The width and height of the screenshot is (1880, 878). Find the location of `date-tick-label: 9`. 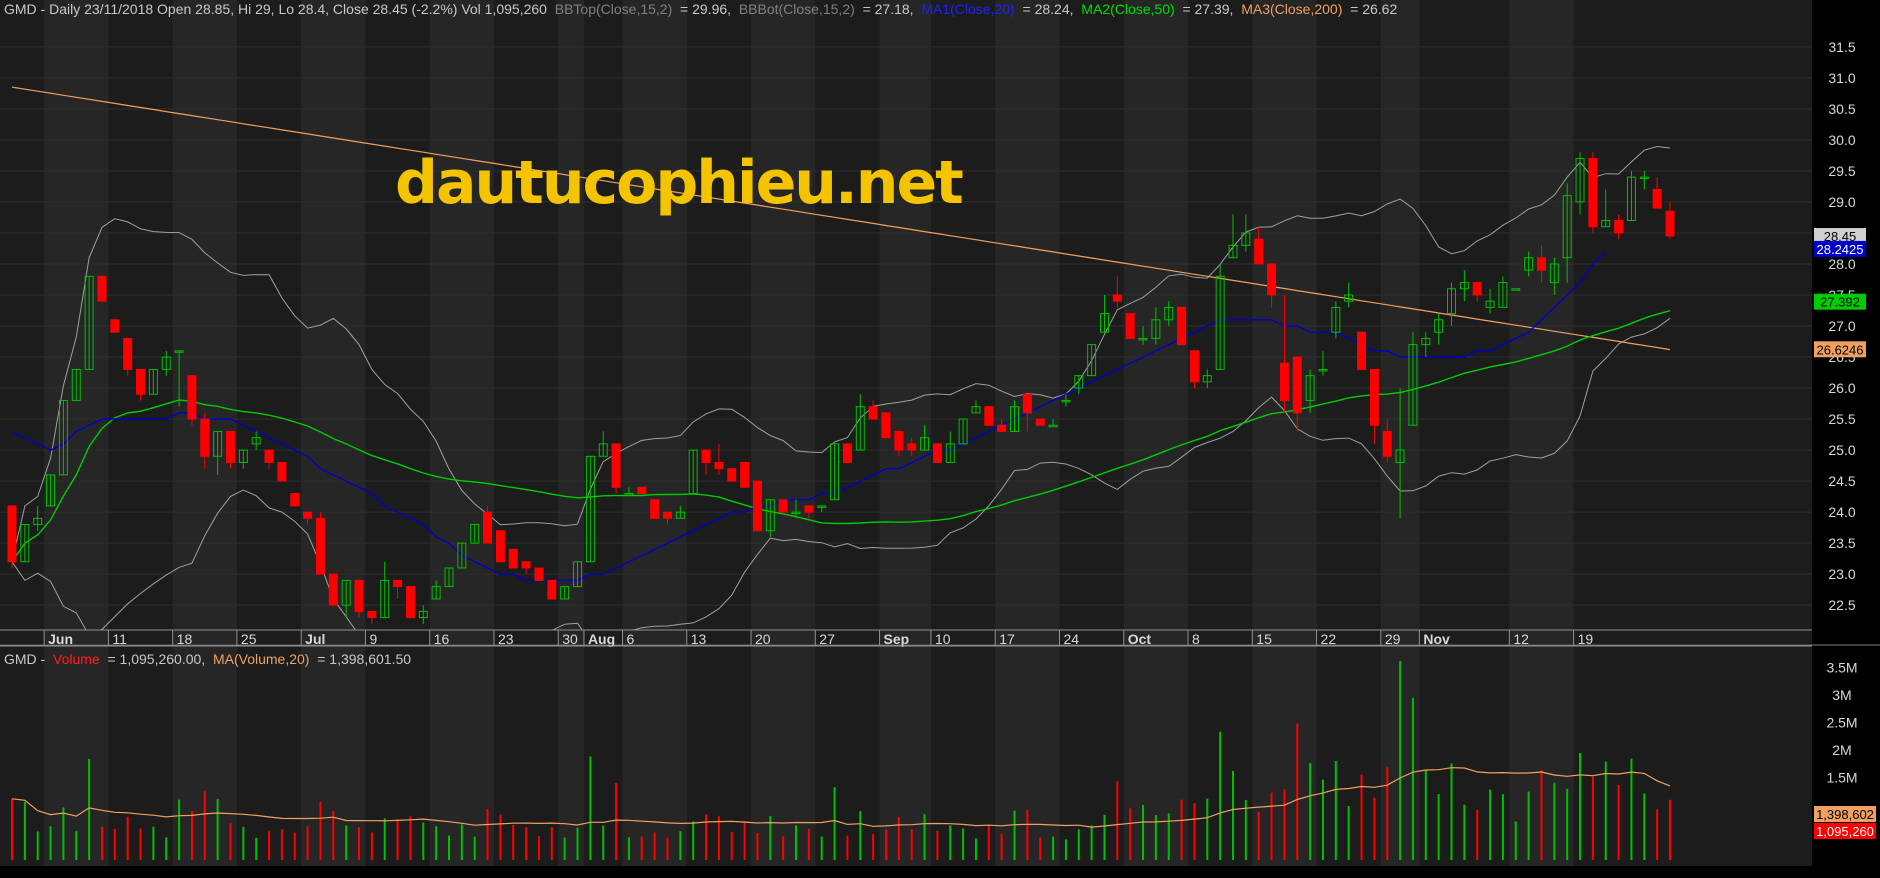

date-tick-label: 9 is located at coordinates (373, 639).